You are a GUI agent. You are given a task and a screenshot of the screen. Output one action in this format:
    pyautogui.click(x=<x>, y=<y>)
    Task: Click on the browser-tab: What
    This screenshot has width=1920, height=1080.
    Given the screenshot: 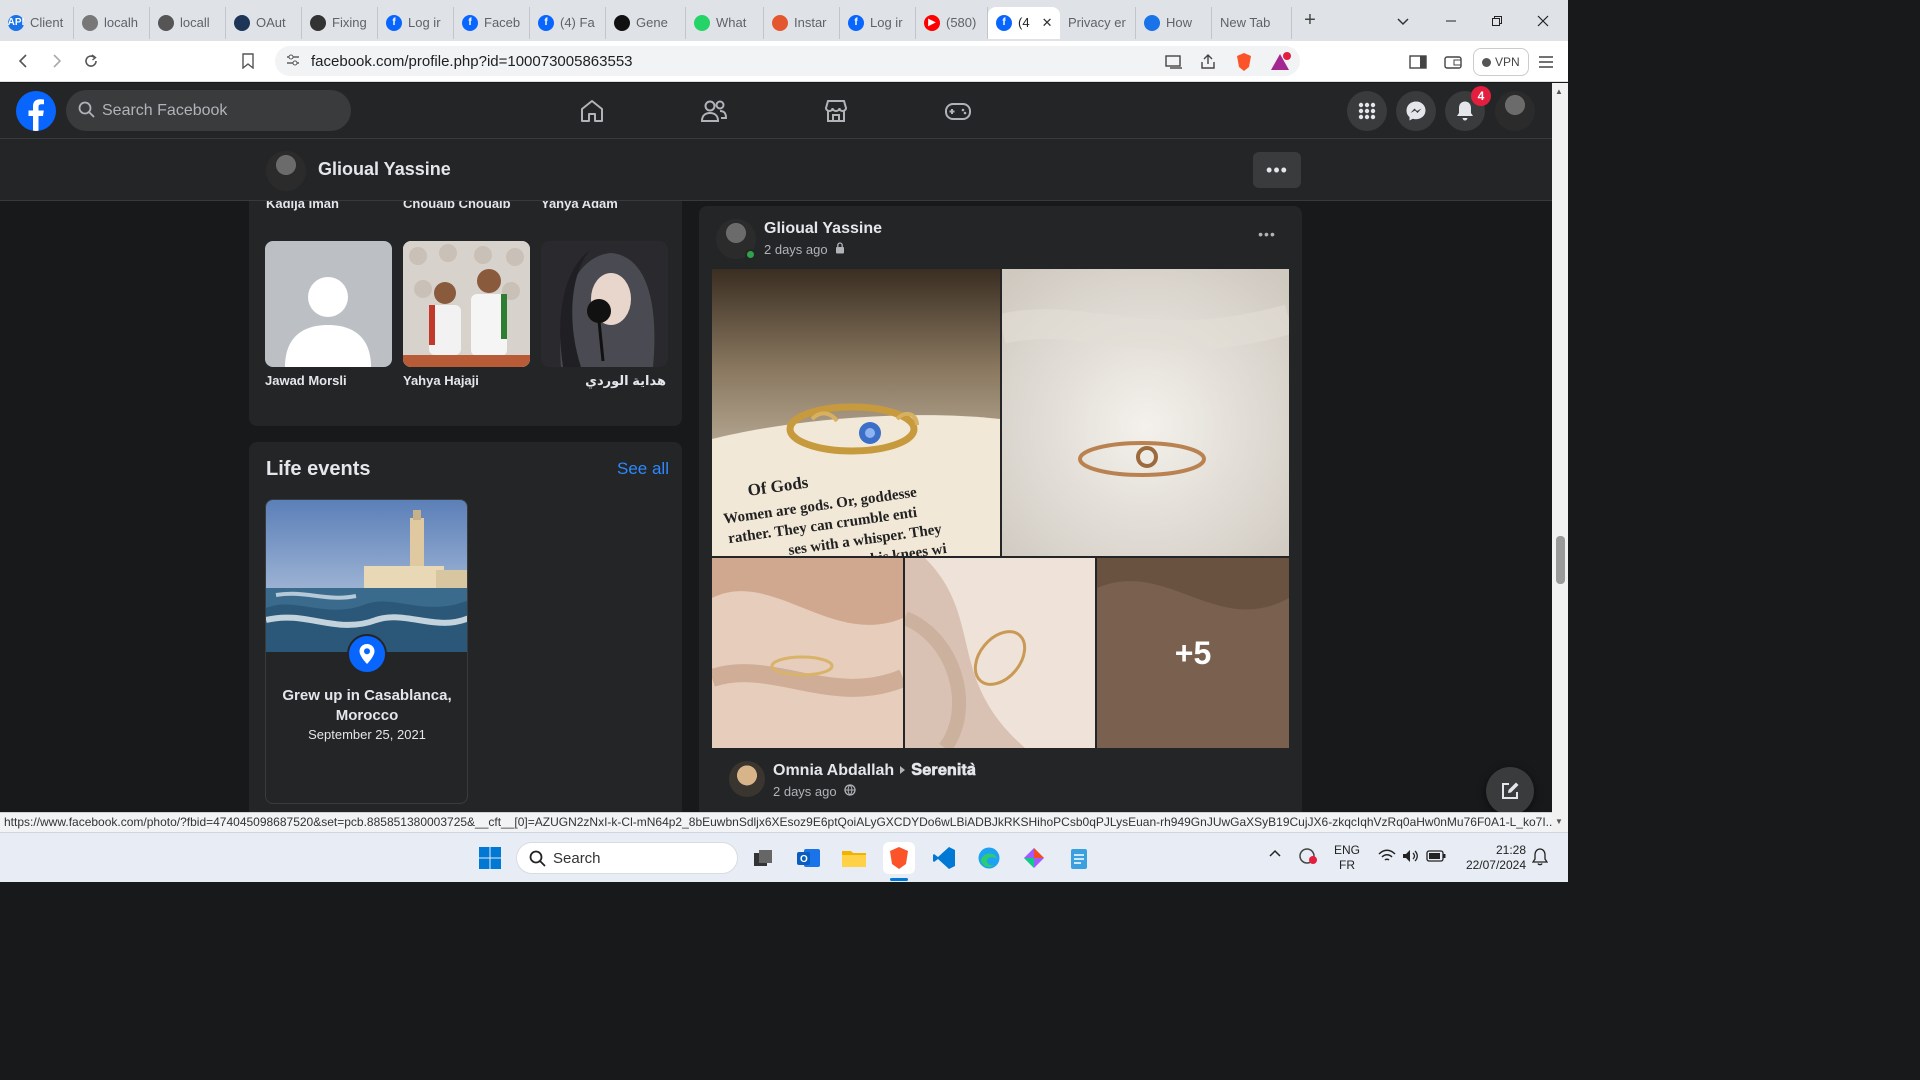 What is the action you would take?
    pyautogui.click(x=725, y=22)
    